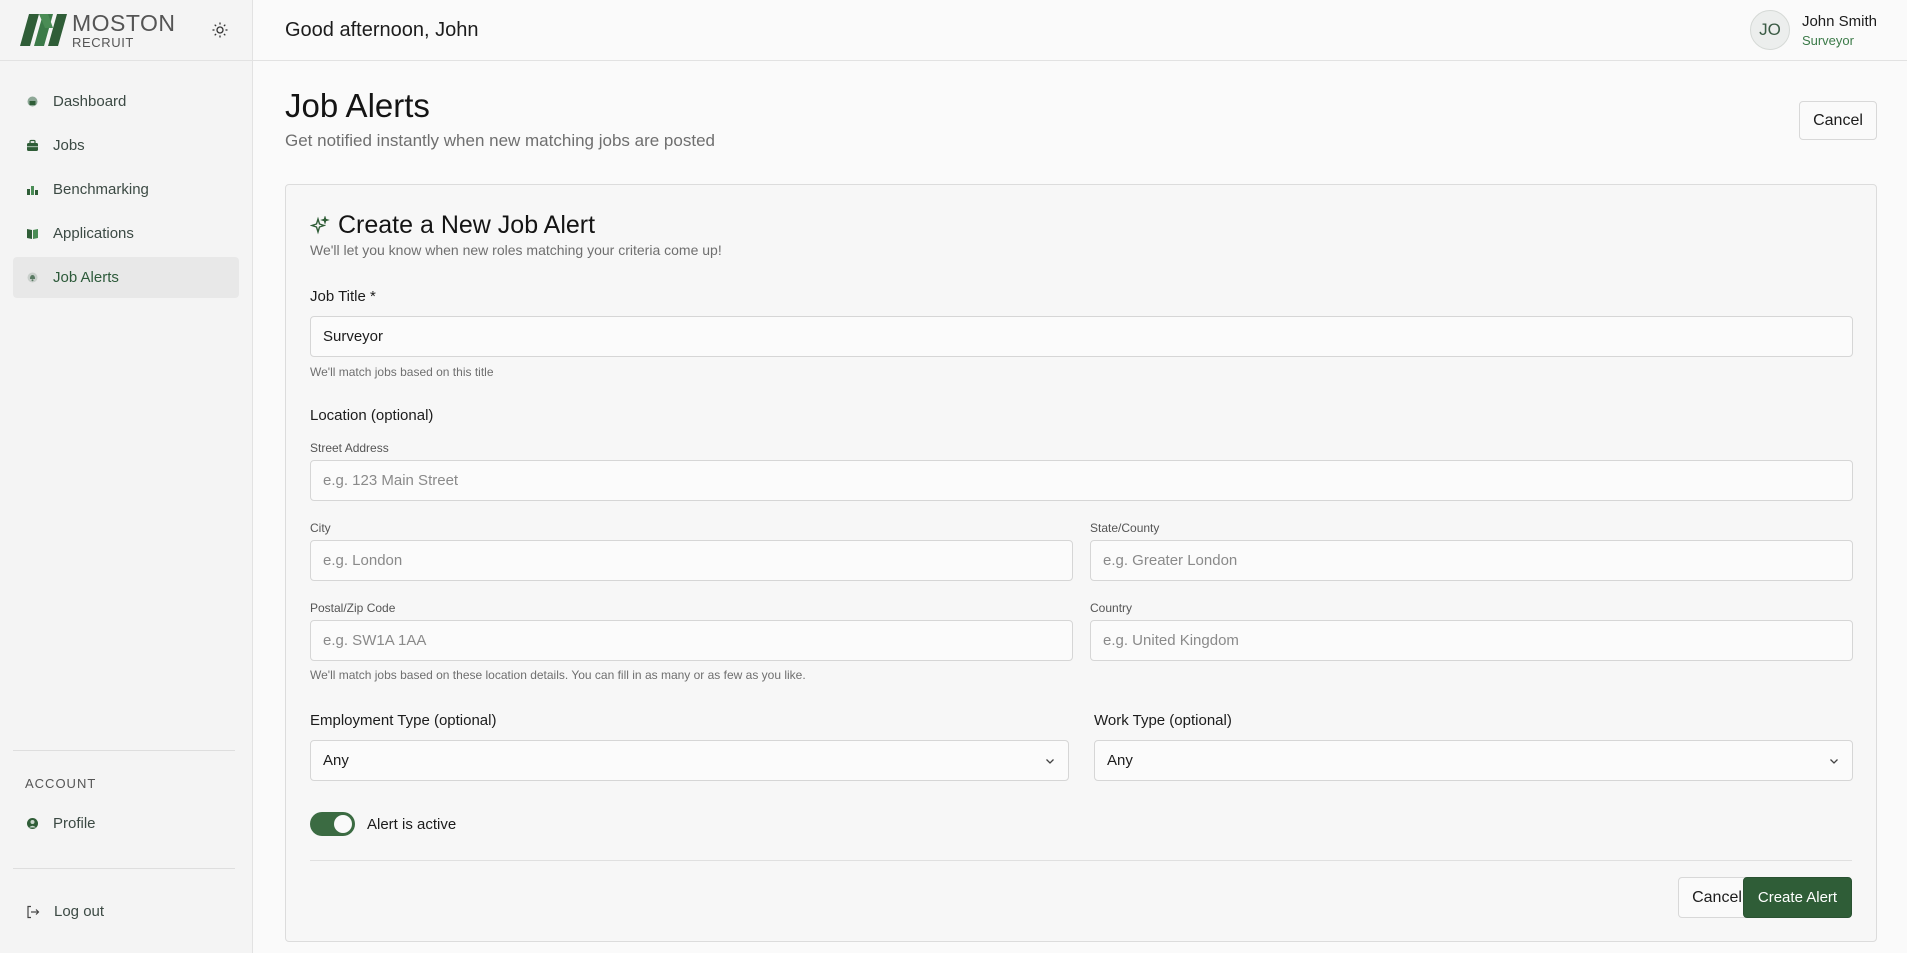 This screenshot has width=1907, height=953. What do you see at coordinates (1838, 120) in the screenshot?
I see `cancel-button: Cancel` at bounding box center [1838, 120].